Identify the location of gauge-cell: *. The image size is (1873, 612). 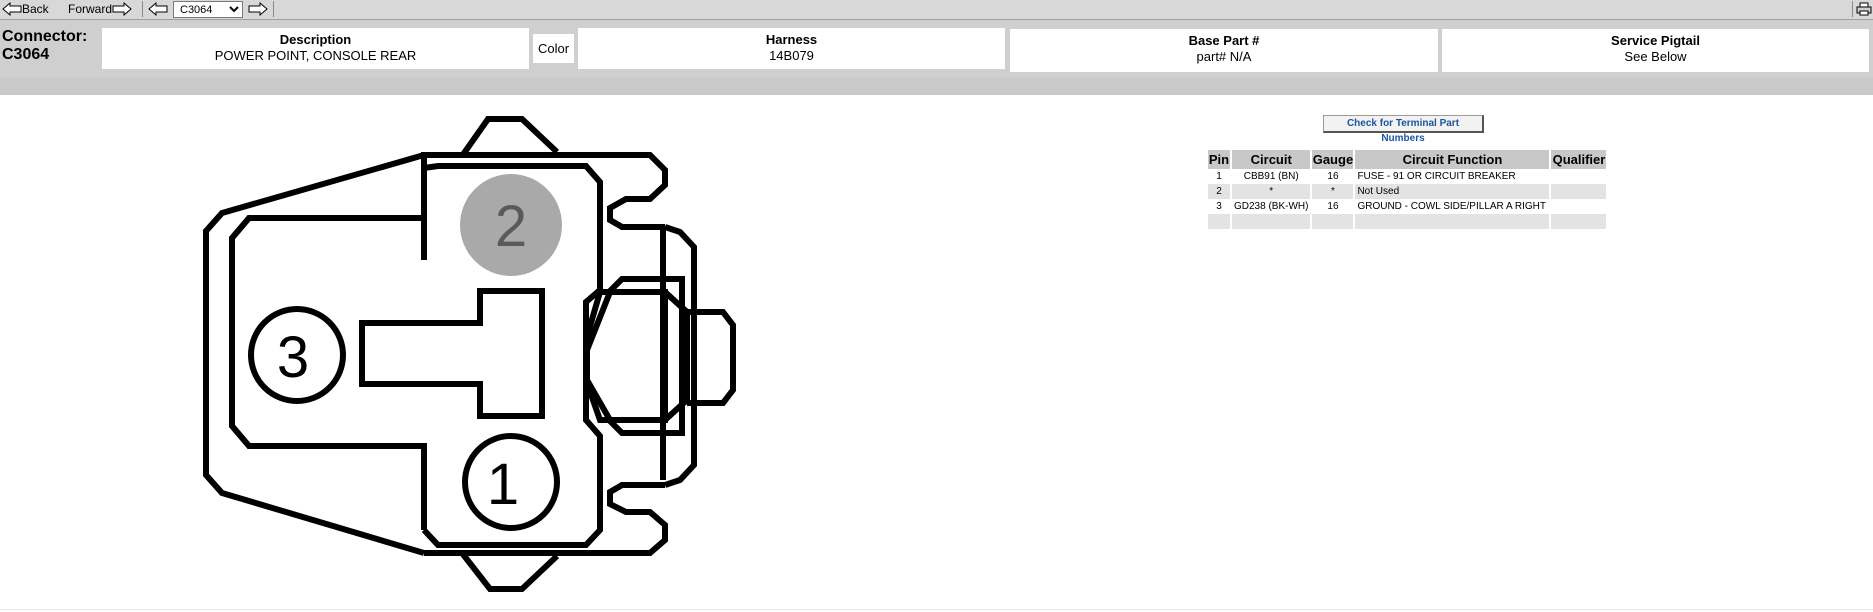
(1333, 191).